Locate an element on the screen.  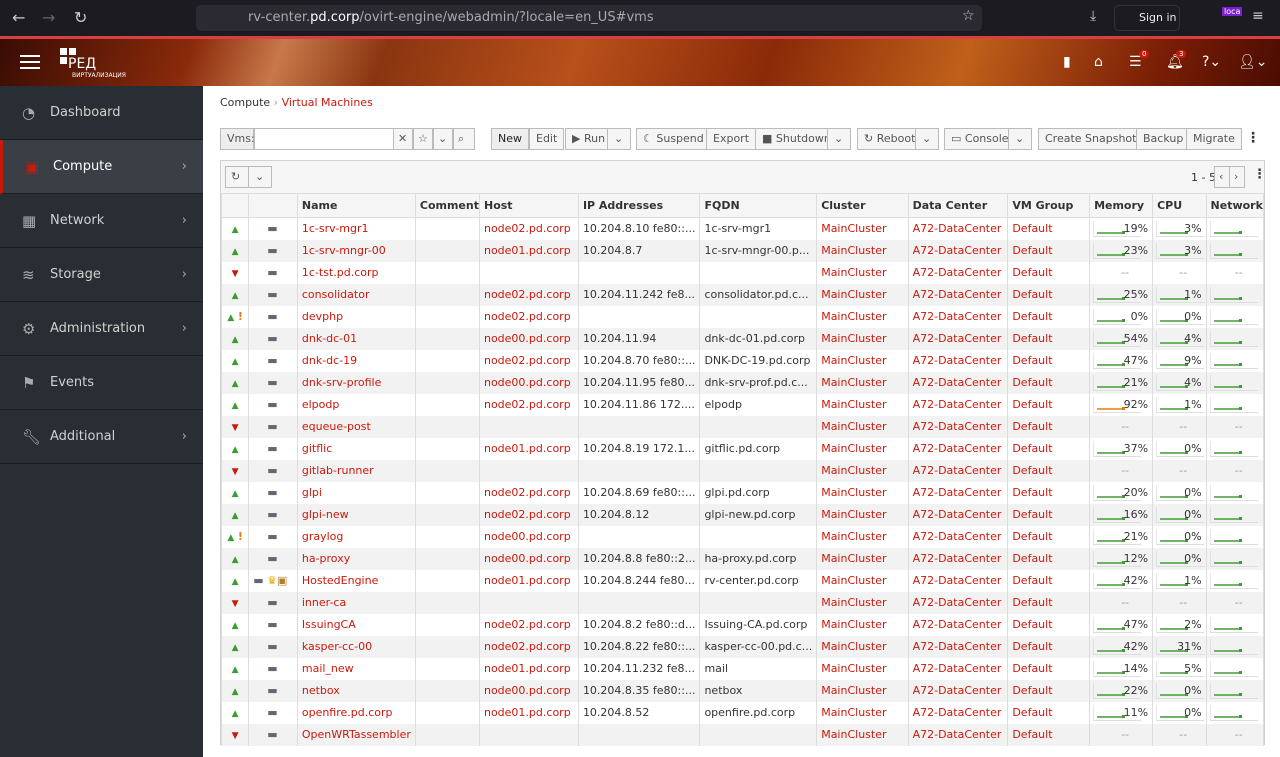
host-link: node00.pd.corp is located at coordinates (528, 536).